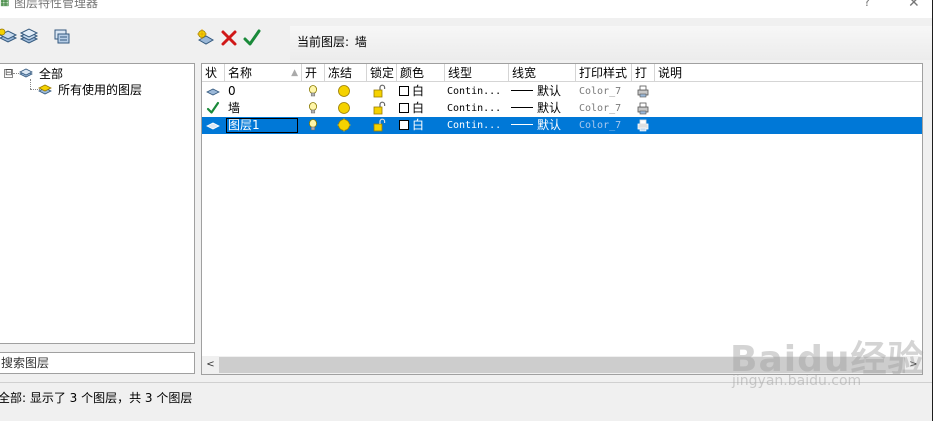 The width and height of the screenshot is (947, 421). Describe the element at coordinates (213, 73) in the screenshot. I see `column-header-status: 状` at that location.